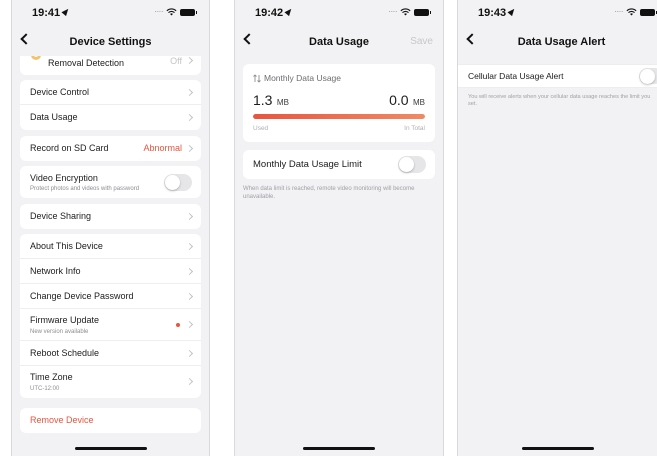 This screenshot has height=456, width=657. I want to click on record-sd-row: Record on SD Card Abnormal, so click(110, 148).